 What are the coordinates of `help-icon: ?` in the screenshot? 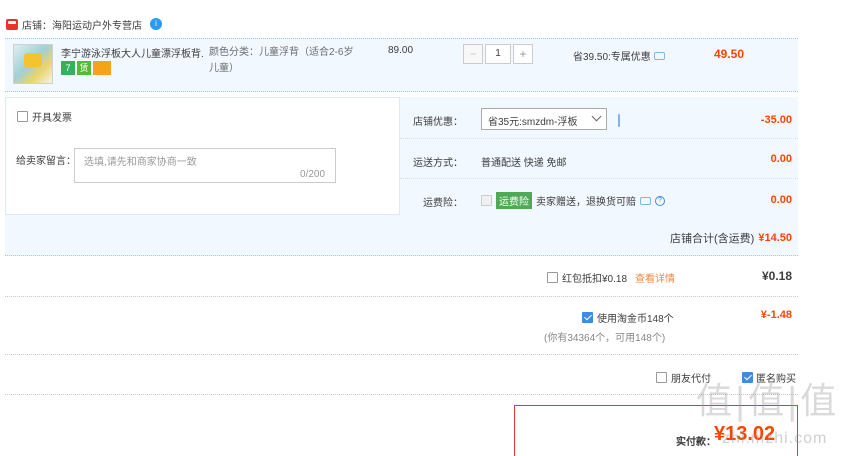 It's located at (660, 200).